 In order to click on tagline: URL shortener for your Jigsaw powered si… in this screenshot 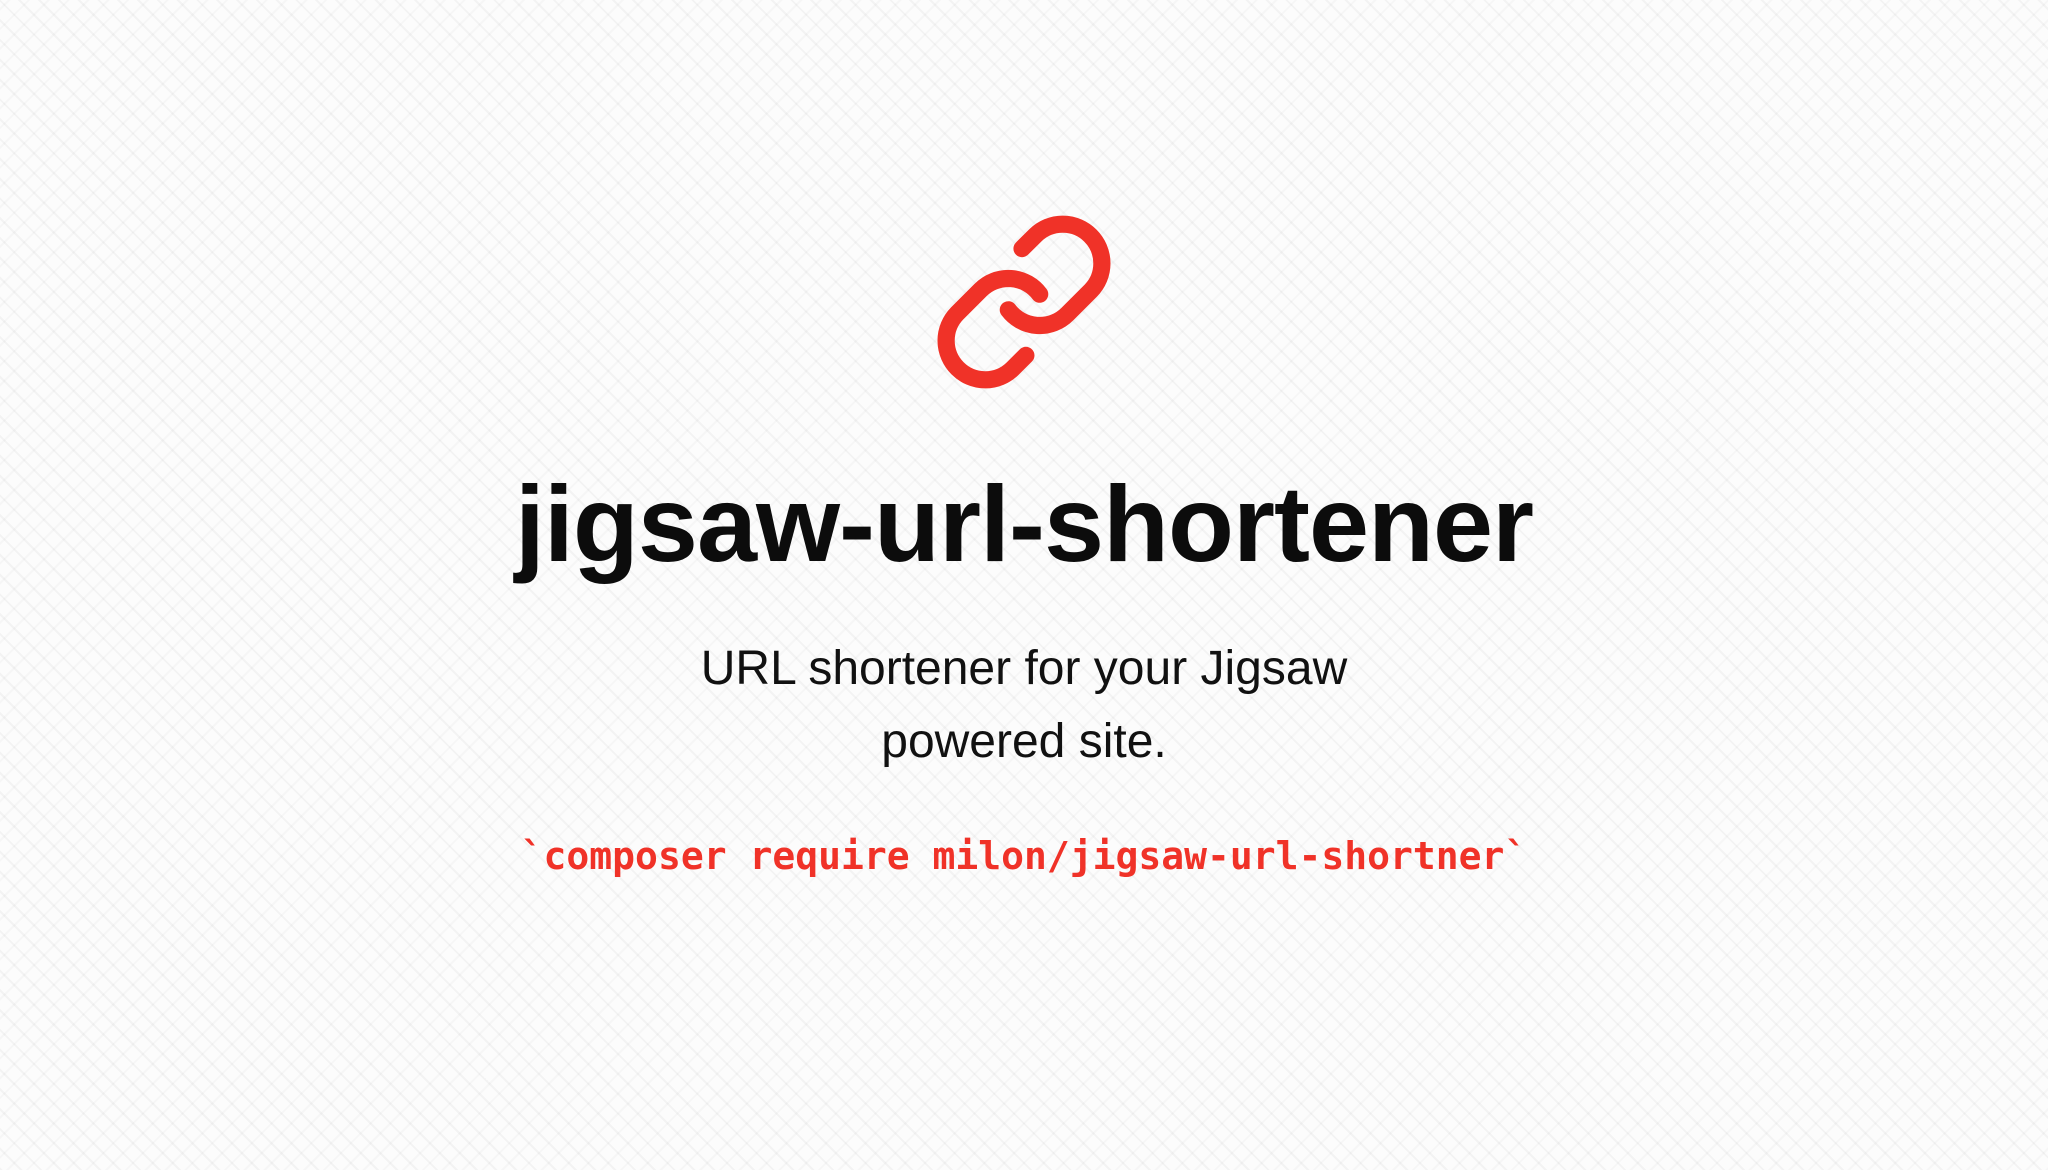, I will do `click(1024, 705)`.